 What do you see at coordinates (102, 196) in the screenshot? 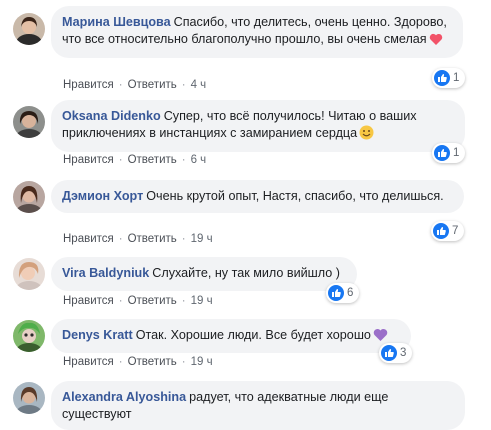
I see `comment-author: Дэмион Хорт` at bounding box center [102, 196].